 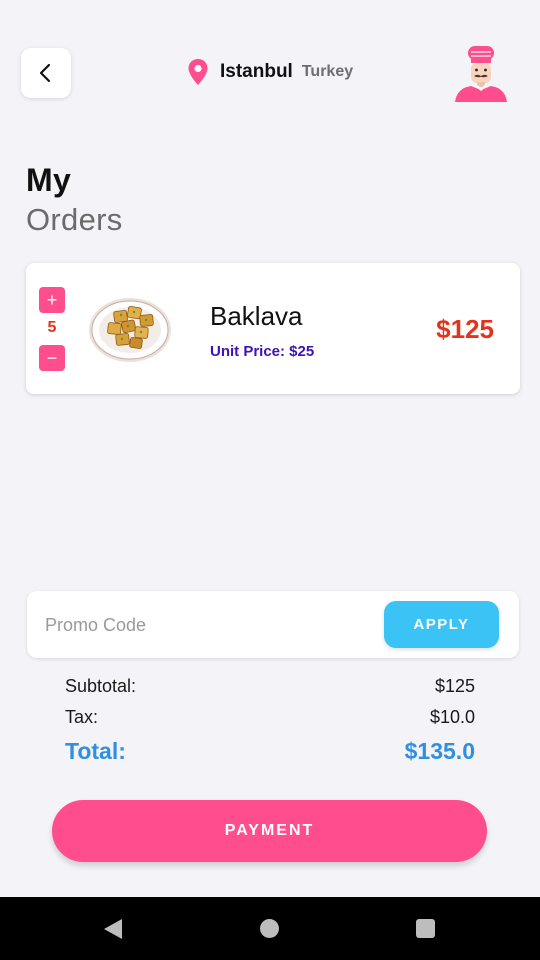 What do you see at coordinates (113, 929) in the screenshot?
I see `nav-back-triangle-icon` at bounding box center [113, 929].